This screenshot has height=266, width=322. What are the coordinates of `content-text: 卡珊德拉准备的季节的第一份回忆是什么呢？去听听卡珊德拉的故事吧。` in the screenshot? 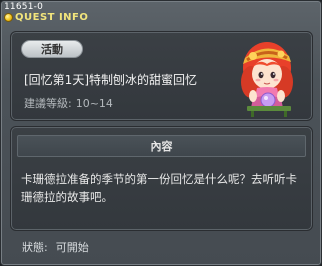 It's located at (159, 188).